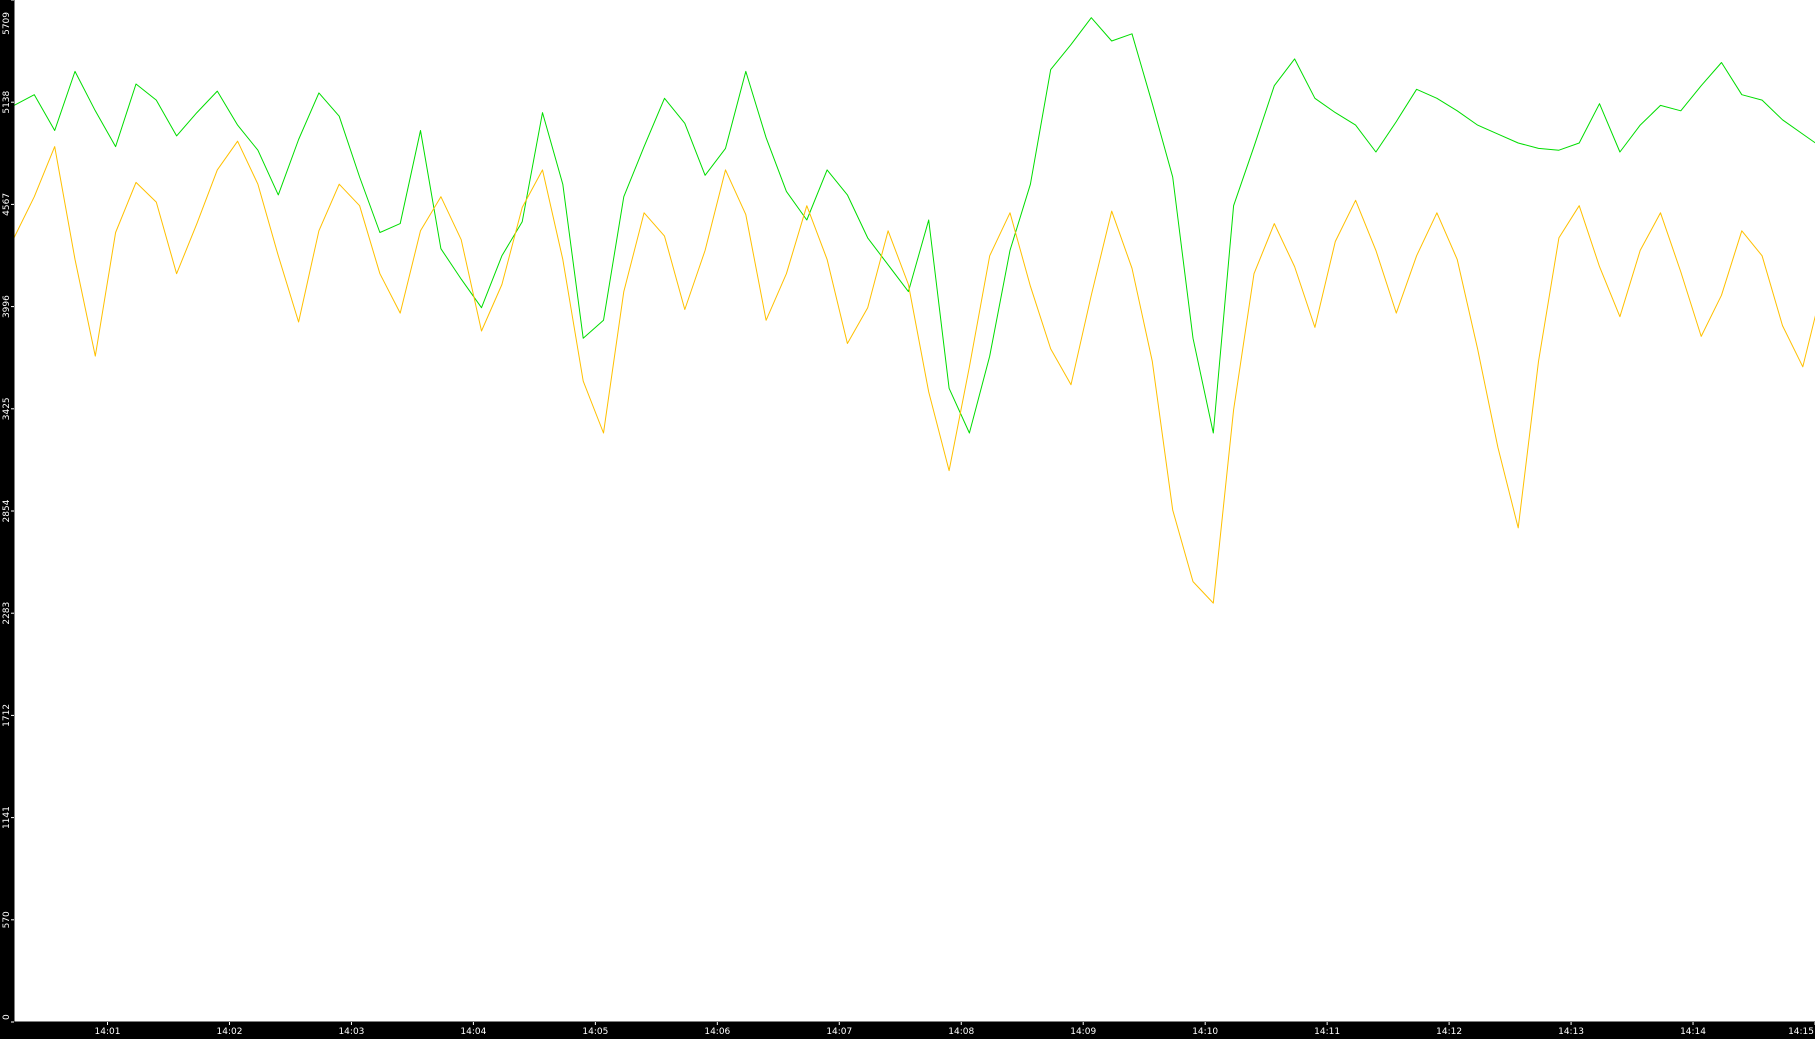 The height and width of the screenshot is (1039, 1815). Describe the element at coordinates (717, 1032) in the screenshot. I see `x-tick-label: 14:06` at that location.